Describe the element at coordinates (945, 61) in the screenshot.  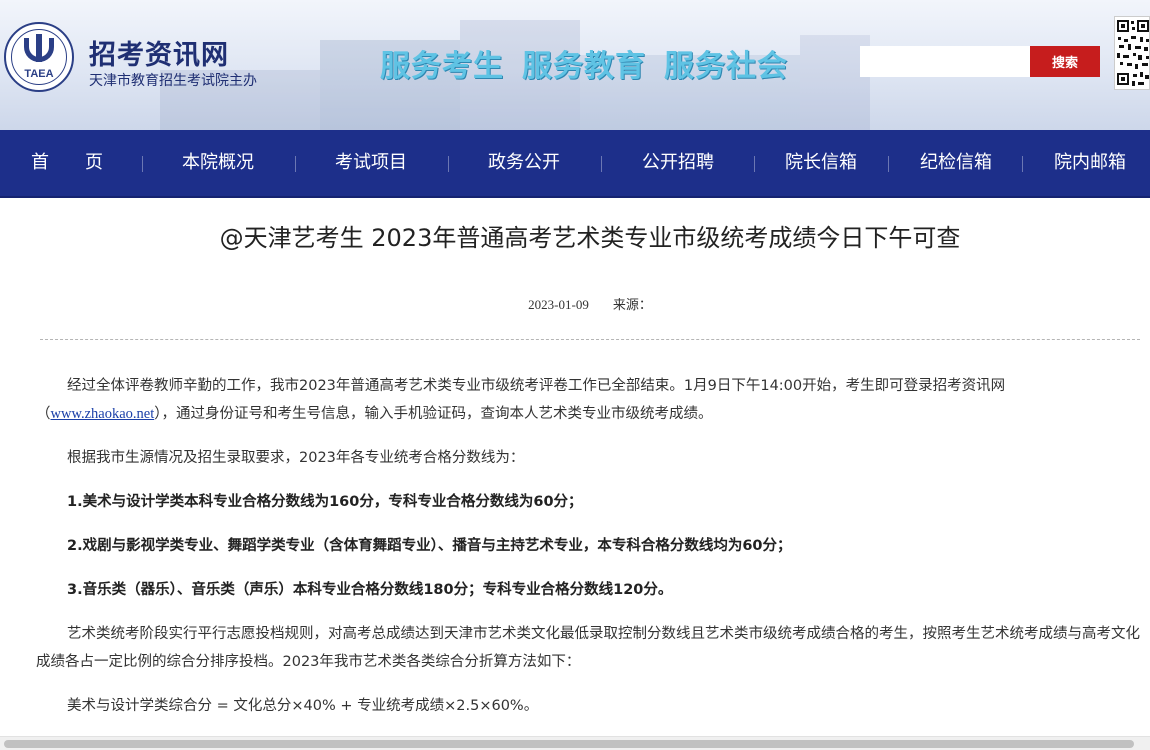
I see `search-input` at that location.